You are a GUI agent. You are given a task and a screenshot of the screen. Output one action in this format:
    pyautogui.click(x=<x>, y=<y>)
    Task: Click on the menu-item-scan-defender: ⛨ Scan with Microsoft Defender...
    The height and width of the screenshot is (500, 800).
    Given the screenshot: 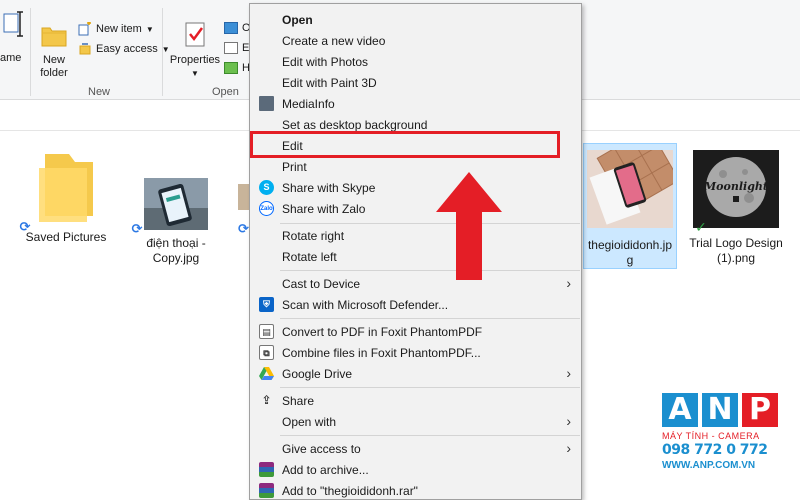 What is the action you would take?
    pyautogui.click(x=415, y=304)
    